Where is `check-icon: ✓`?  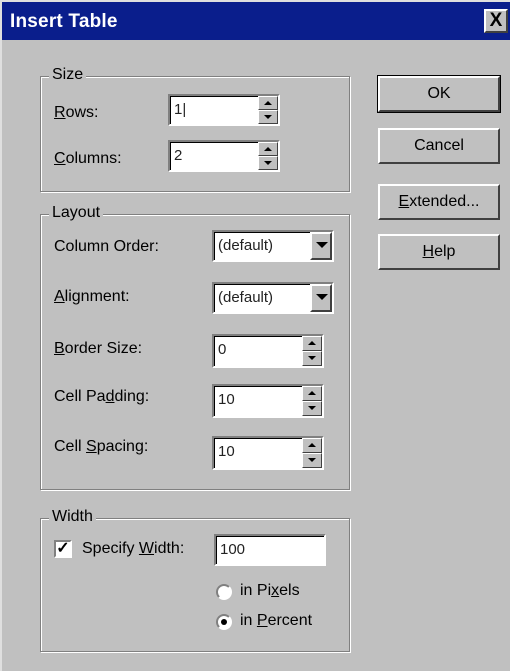 check-icon: ✓ is located at coordinates (63, 548).